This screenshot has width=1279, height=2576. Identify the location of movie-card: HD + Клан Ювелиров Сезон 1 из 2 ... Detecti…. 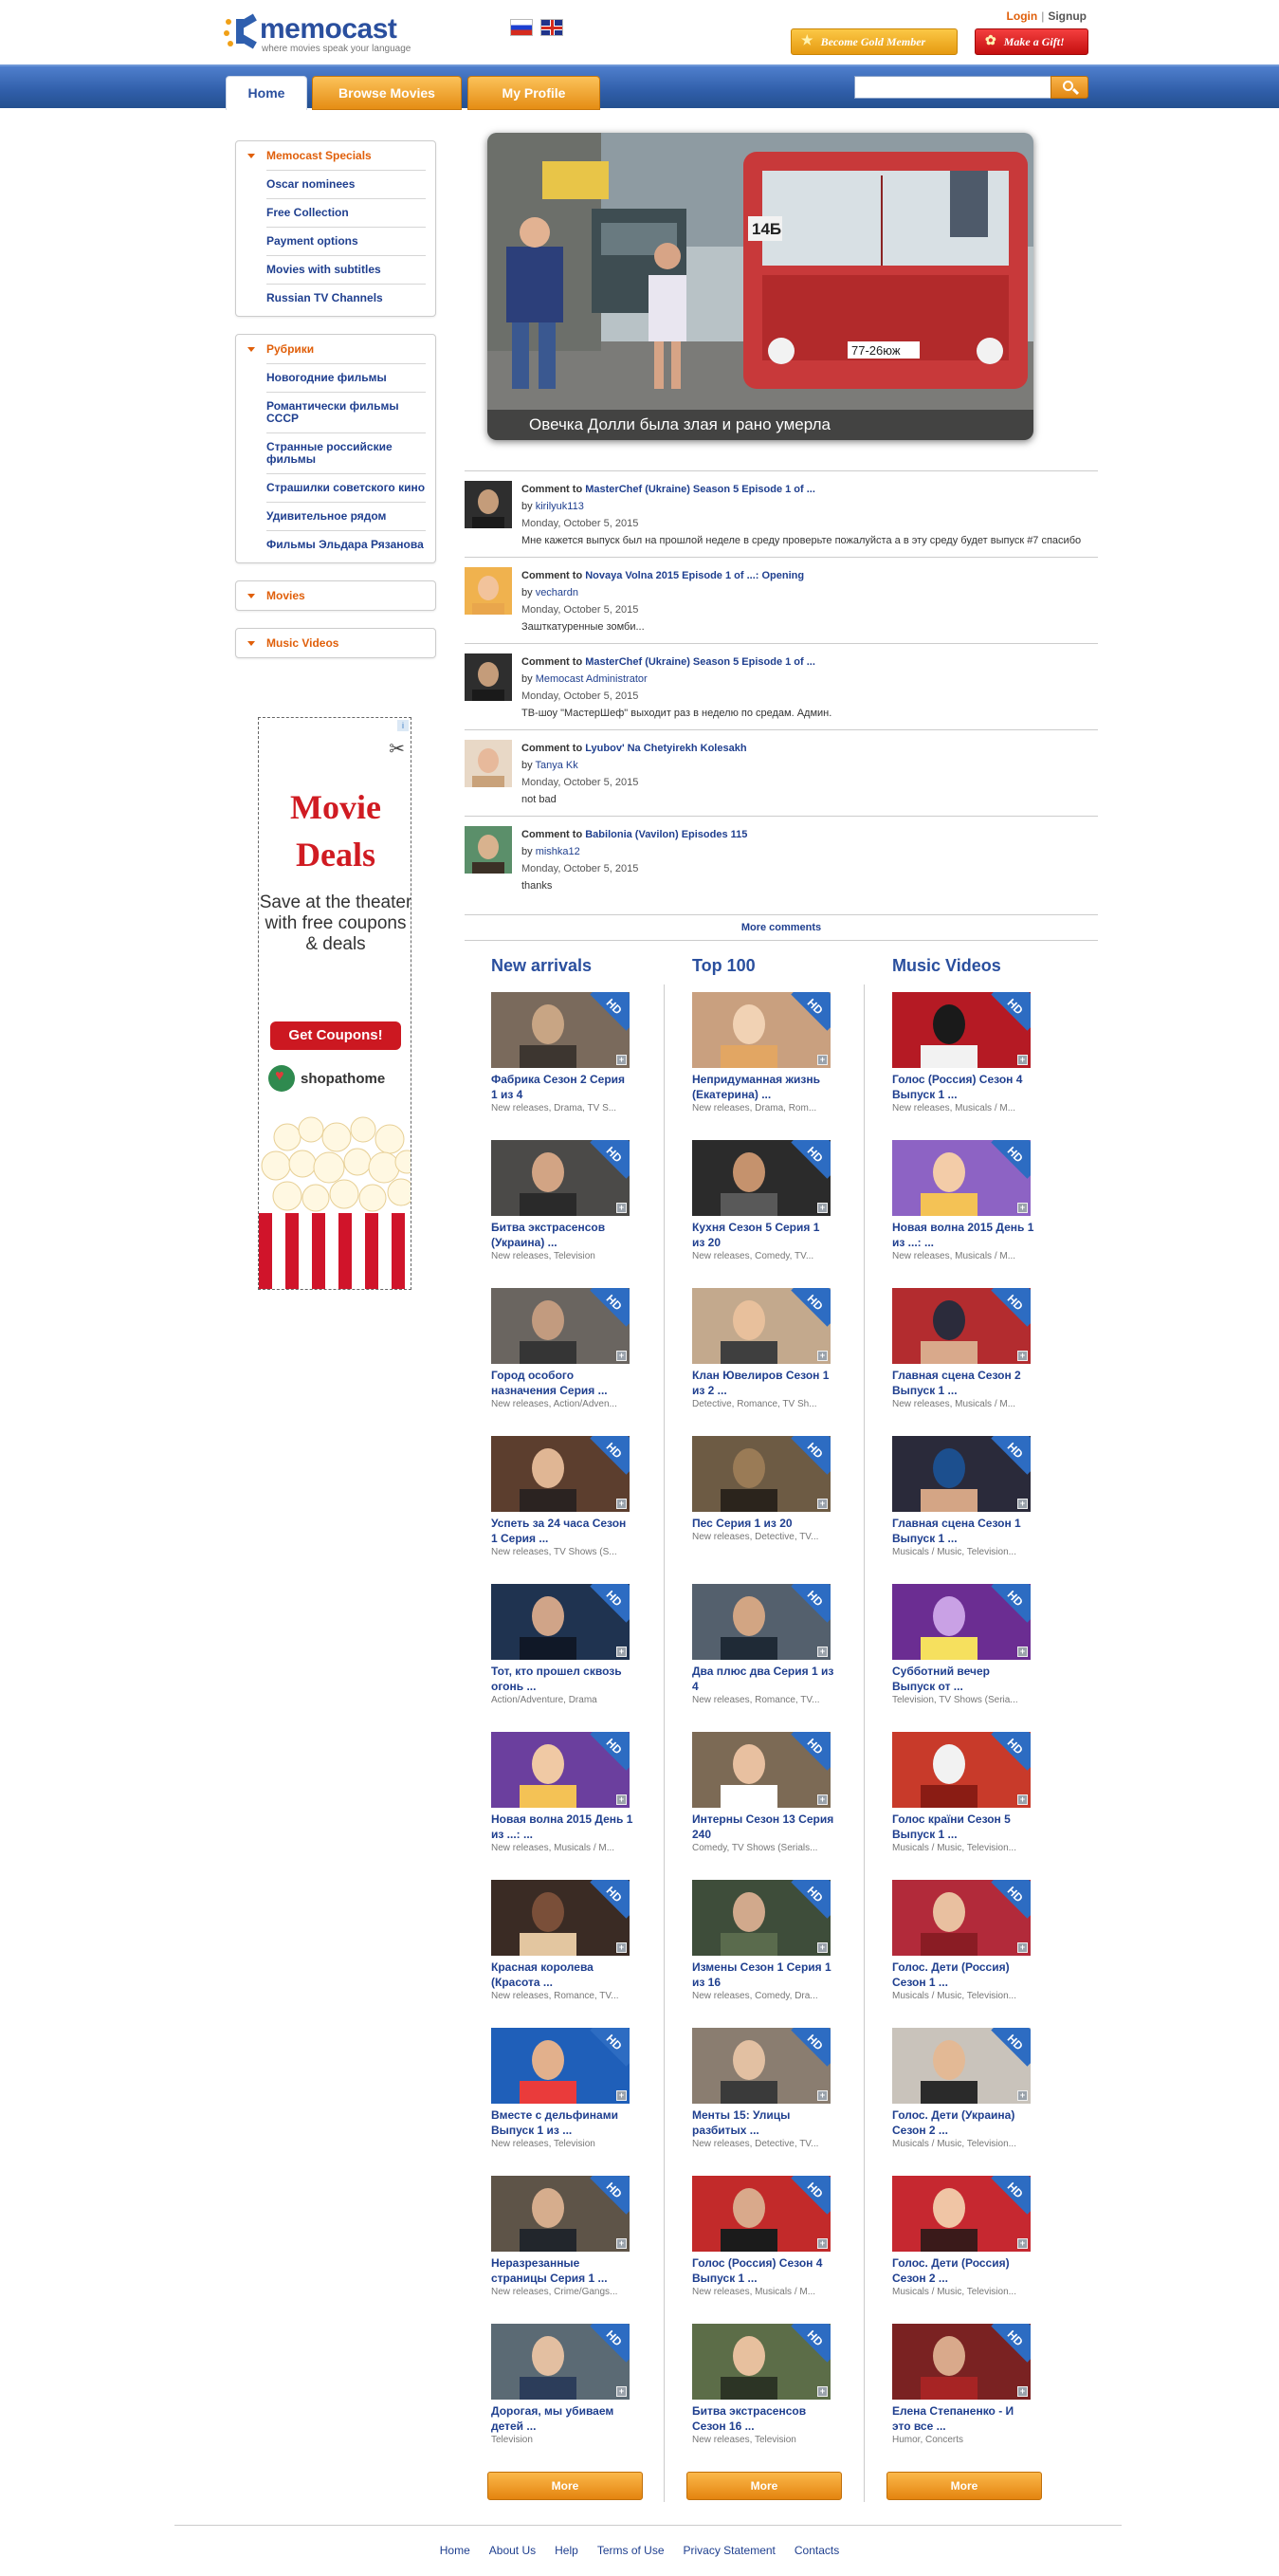
(786, 1354).